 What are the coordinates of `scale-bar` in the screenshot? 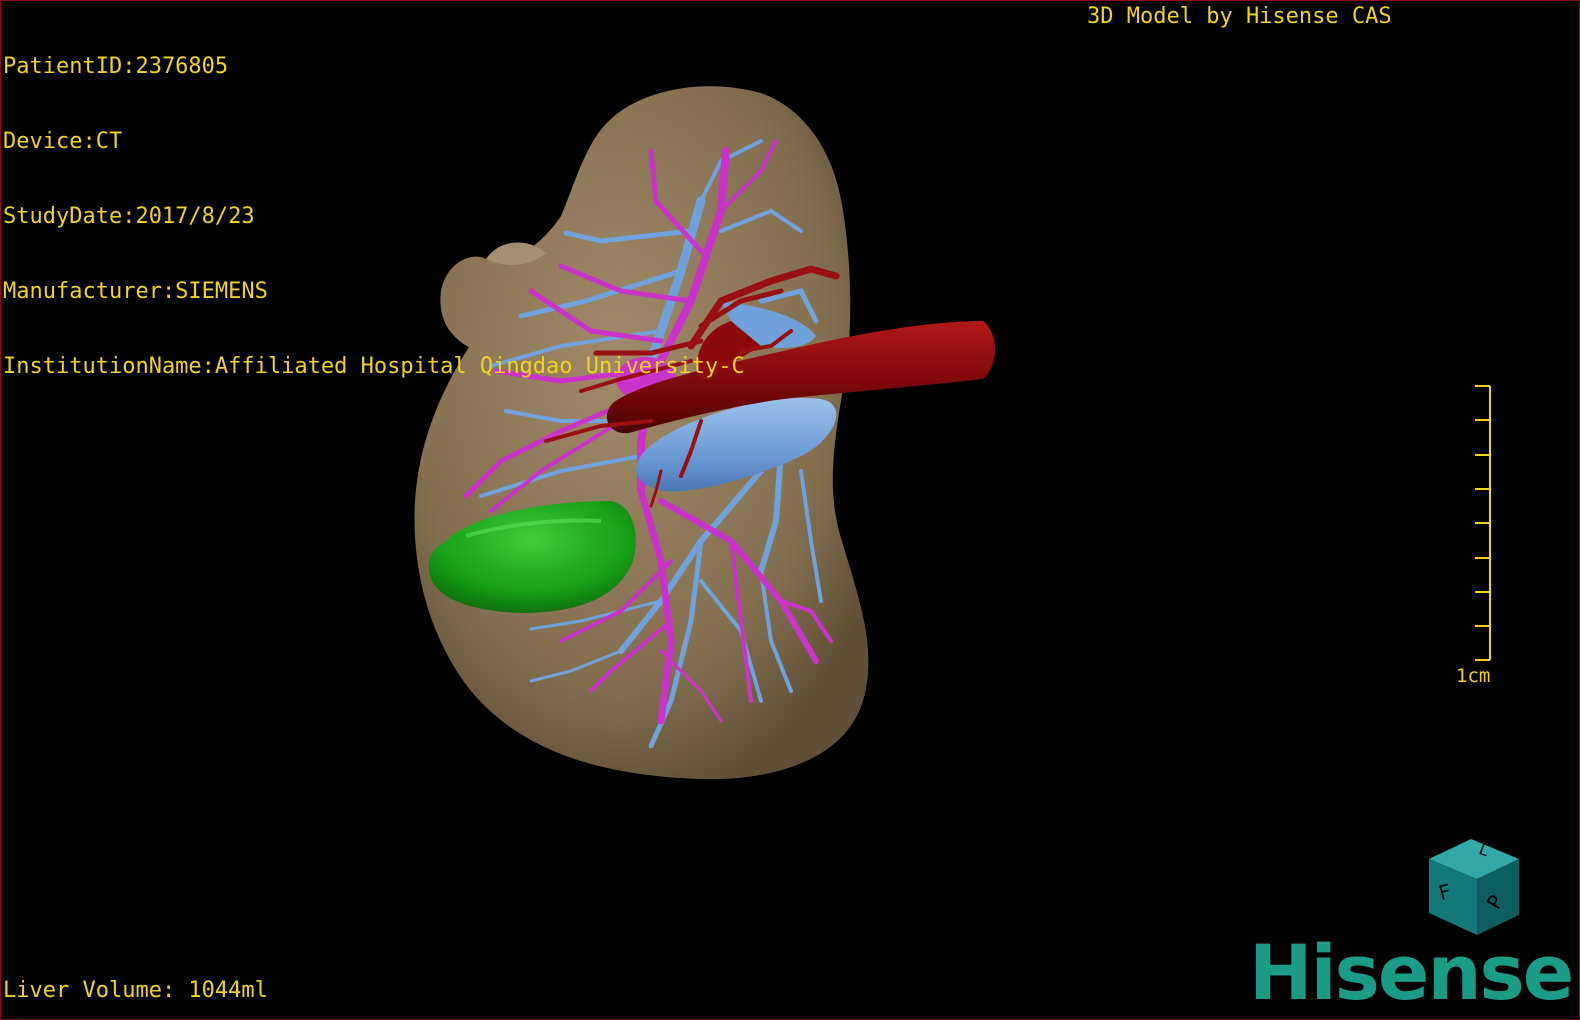 It's located at (1483, 523).